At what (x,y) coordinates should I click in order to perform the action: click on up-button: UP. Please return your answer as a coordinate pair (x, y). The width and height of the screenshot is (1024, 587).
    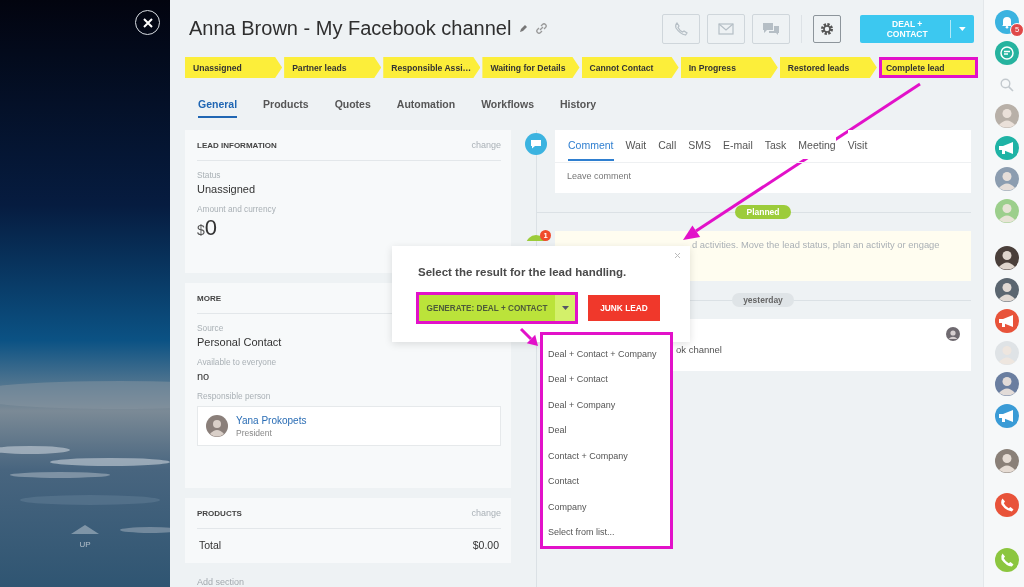
    Looking at the image, I should click on (85, 537).